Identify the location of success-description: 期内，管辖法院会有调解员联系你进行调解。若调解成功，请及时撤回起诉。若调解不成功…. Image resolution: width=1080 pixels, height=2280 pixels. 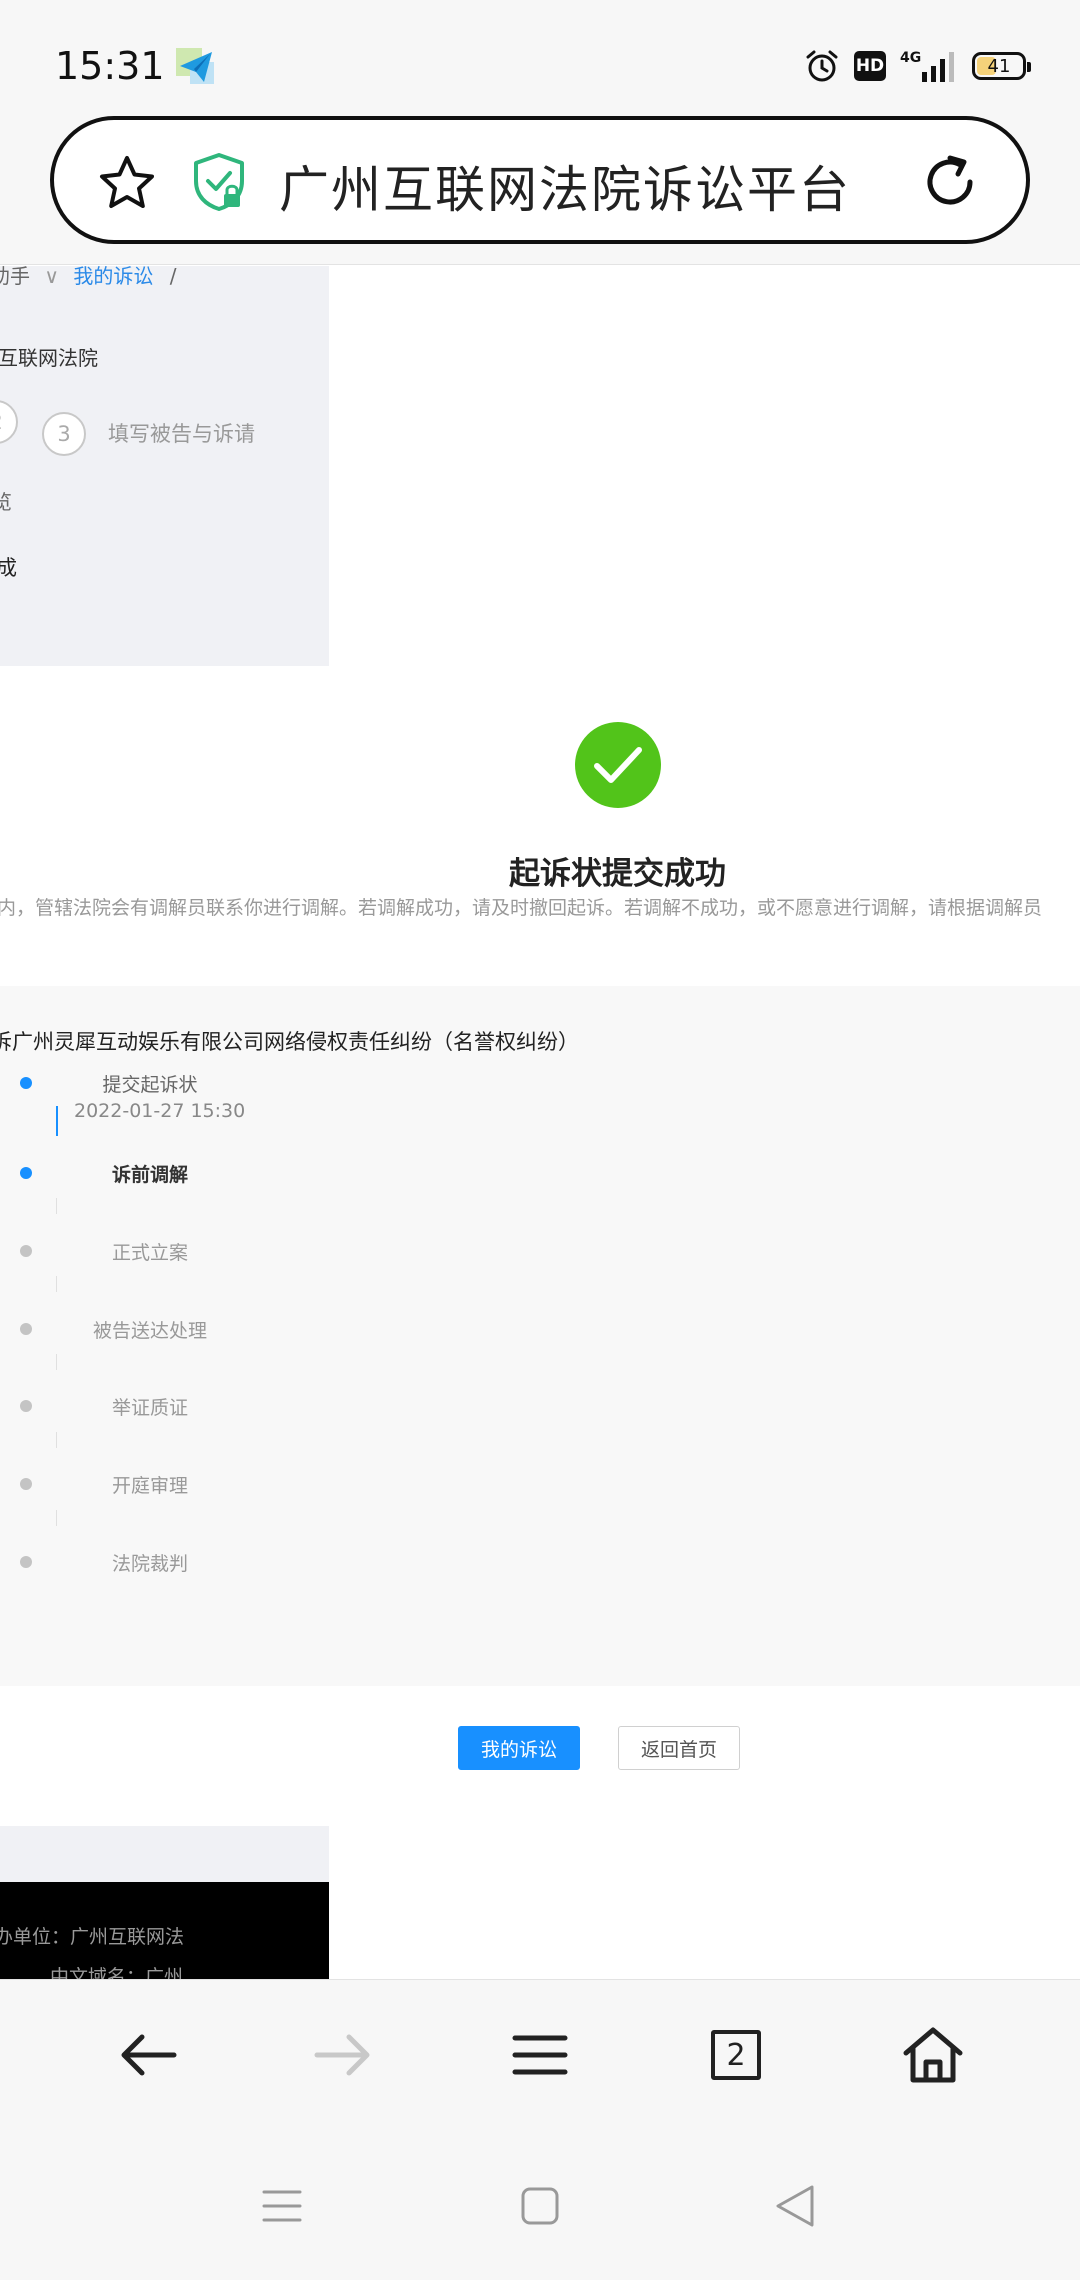
(521, 908).